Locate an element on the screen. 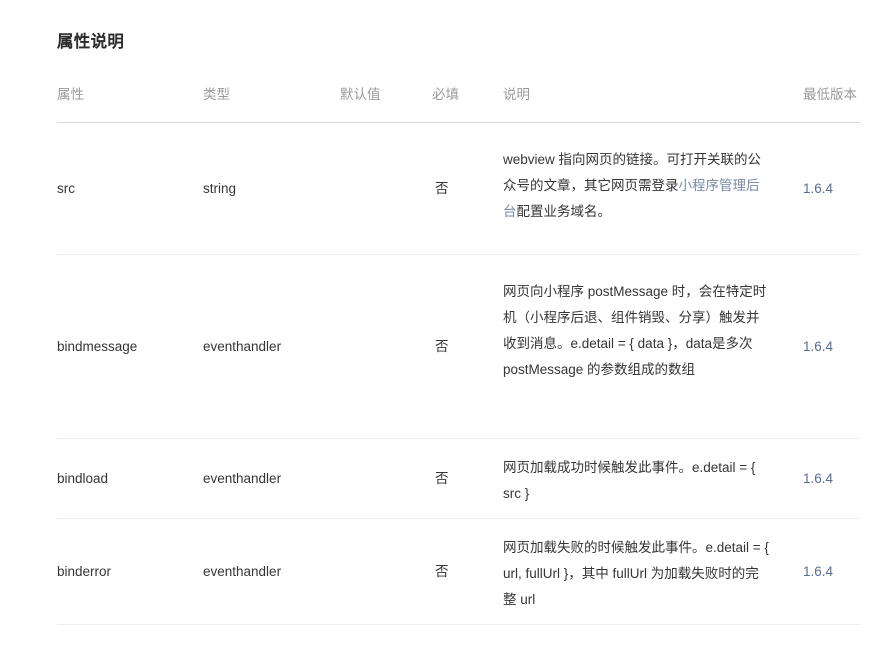 The width and height of the screenshot is (881, 656). cell-attribute: binderror is located at coordinates (84, 571).